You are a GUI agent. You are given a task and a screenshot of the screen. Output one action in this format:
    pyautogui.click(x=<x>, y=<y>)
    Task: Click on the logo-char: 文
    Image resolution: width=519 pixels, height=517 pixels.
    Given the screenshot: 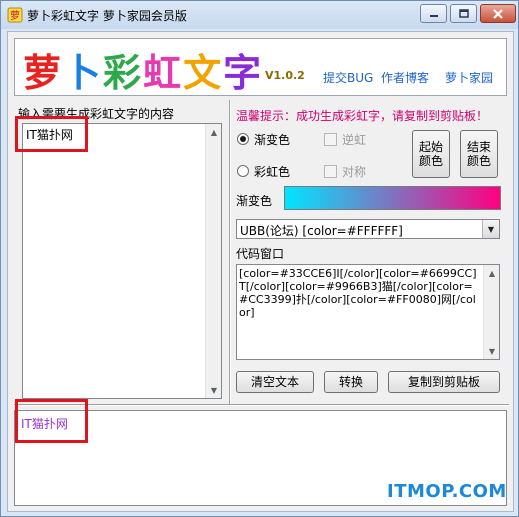 What is the action you would take?
    pyautogui.click(x=203, y=72)
    